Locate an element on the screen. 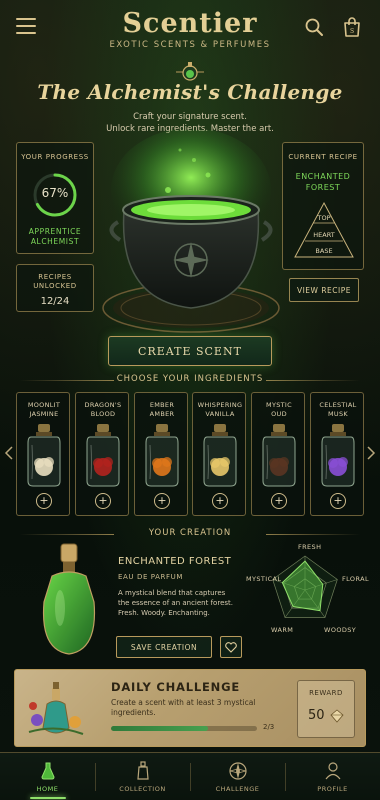 This screenshot has width=380, height=800. ingredient-card: DRAGON'S BLOOD + is located at coordinates (102, 454).